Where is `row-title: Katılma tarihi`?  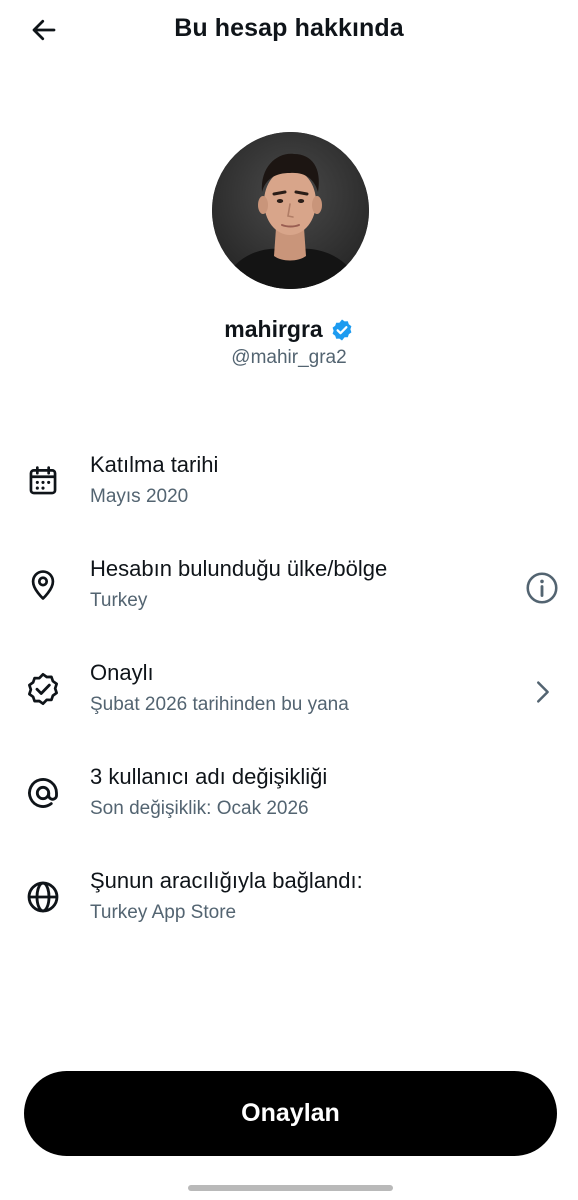 row-title: Katılma tarihi is located at coordinates (154, 464).